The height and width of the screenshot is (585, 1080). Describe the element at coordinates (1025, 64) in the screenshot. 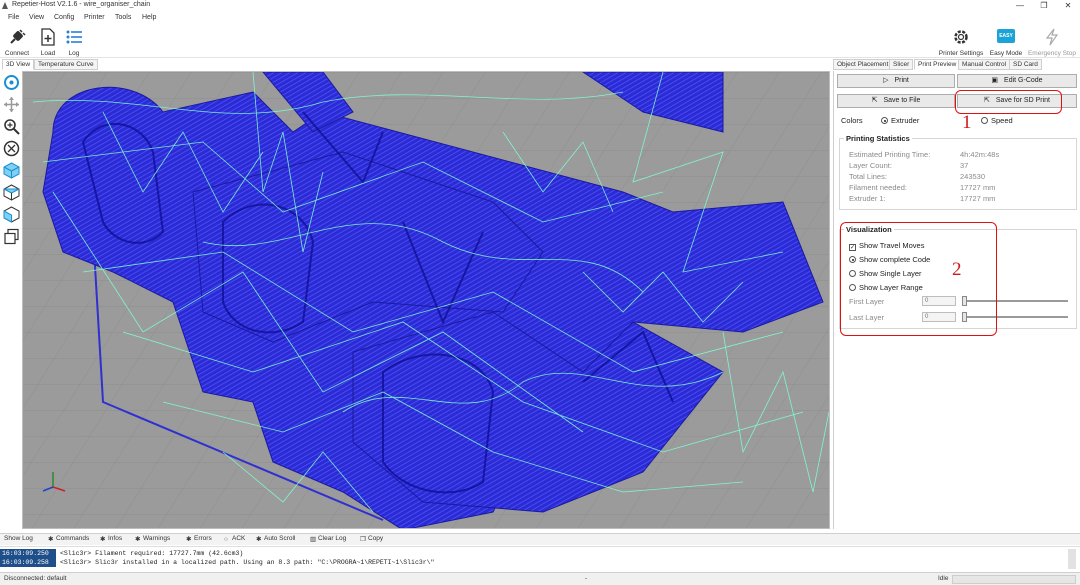

I see `tab-sd-card: SD Card` at that location.